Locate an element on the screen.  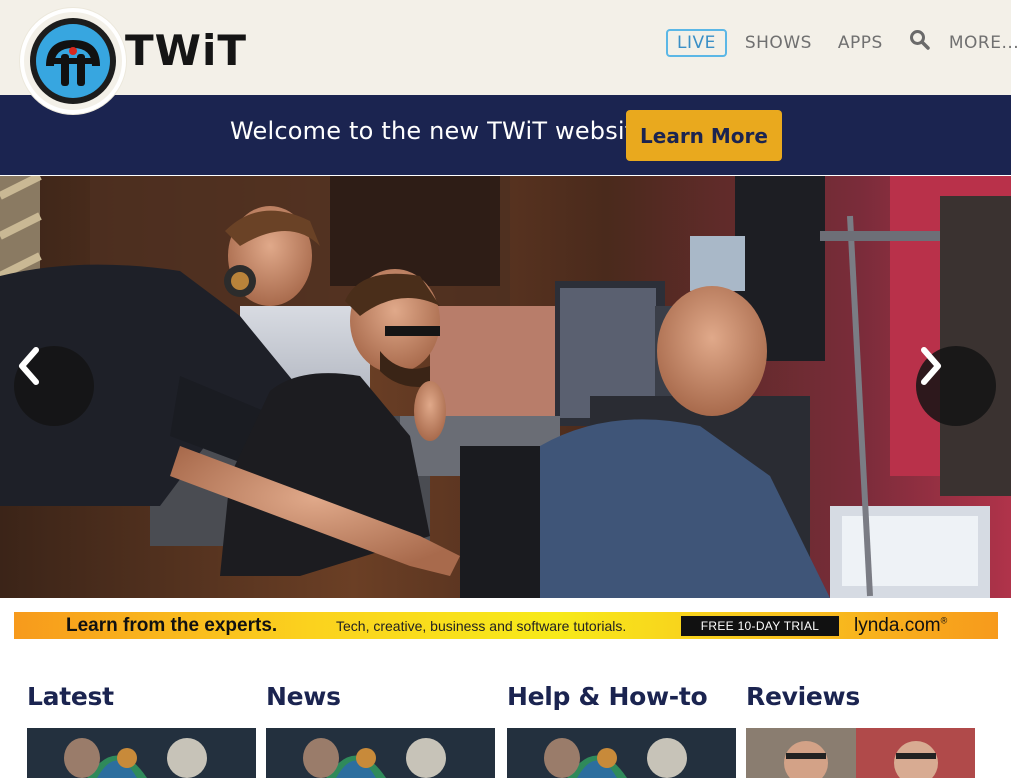
section-title: Help & How-to is located at coordinates (622, 696).